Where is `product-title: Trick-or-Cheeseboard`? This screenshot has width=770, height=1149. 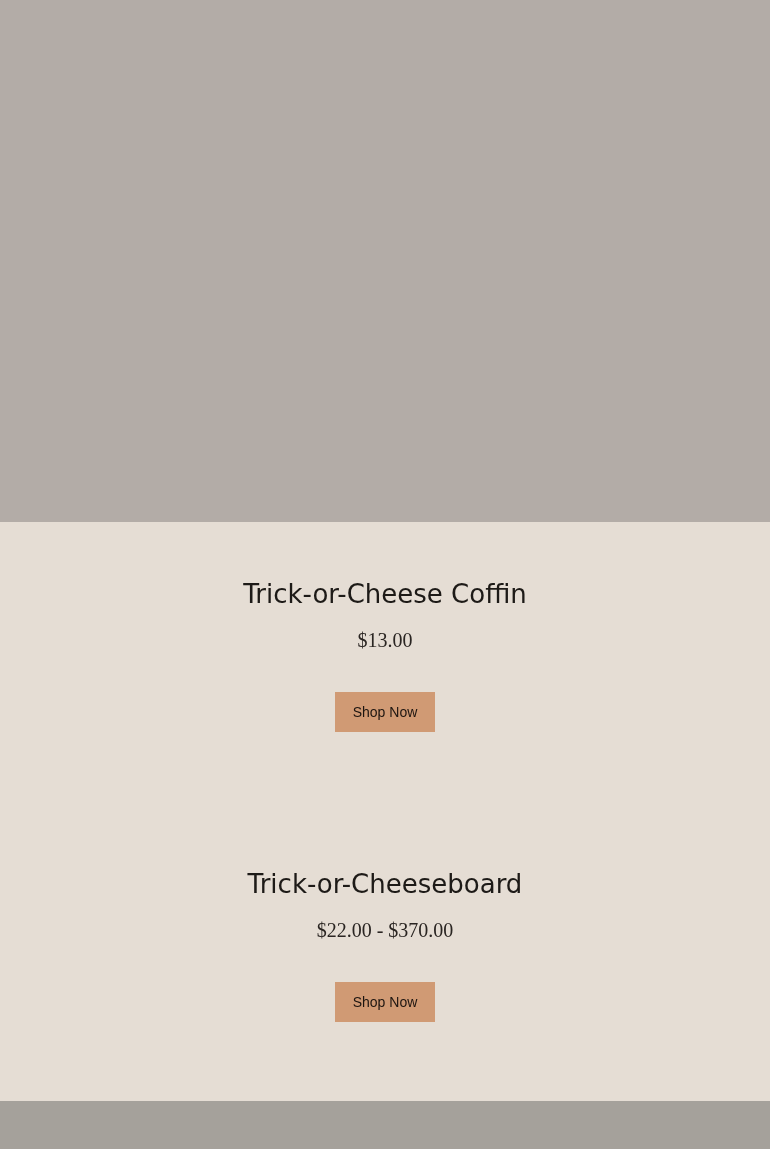
product-title: Trick-or-Cheeseboard is located at coordinates (385, 884).